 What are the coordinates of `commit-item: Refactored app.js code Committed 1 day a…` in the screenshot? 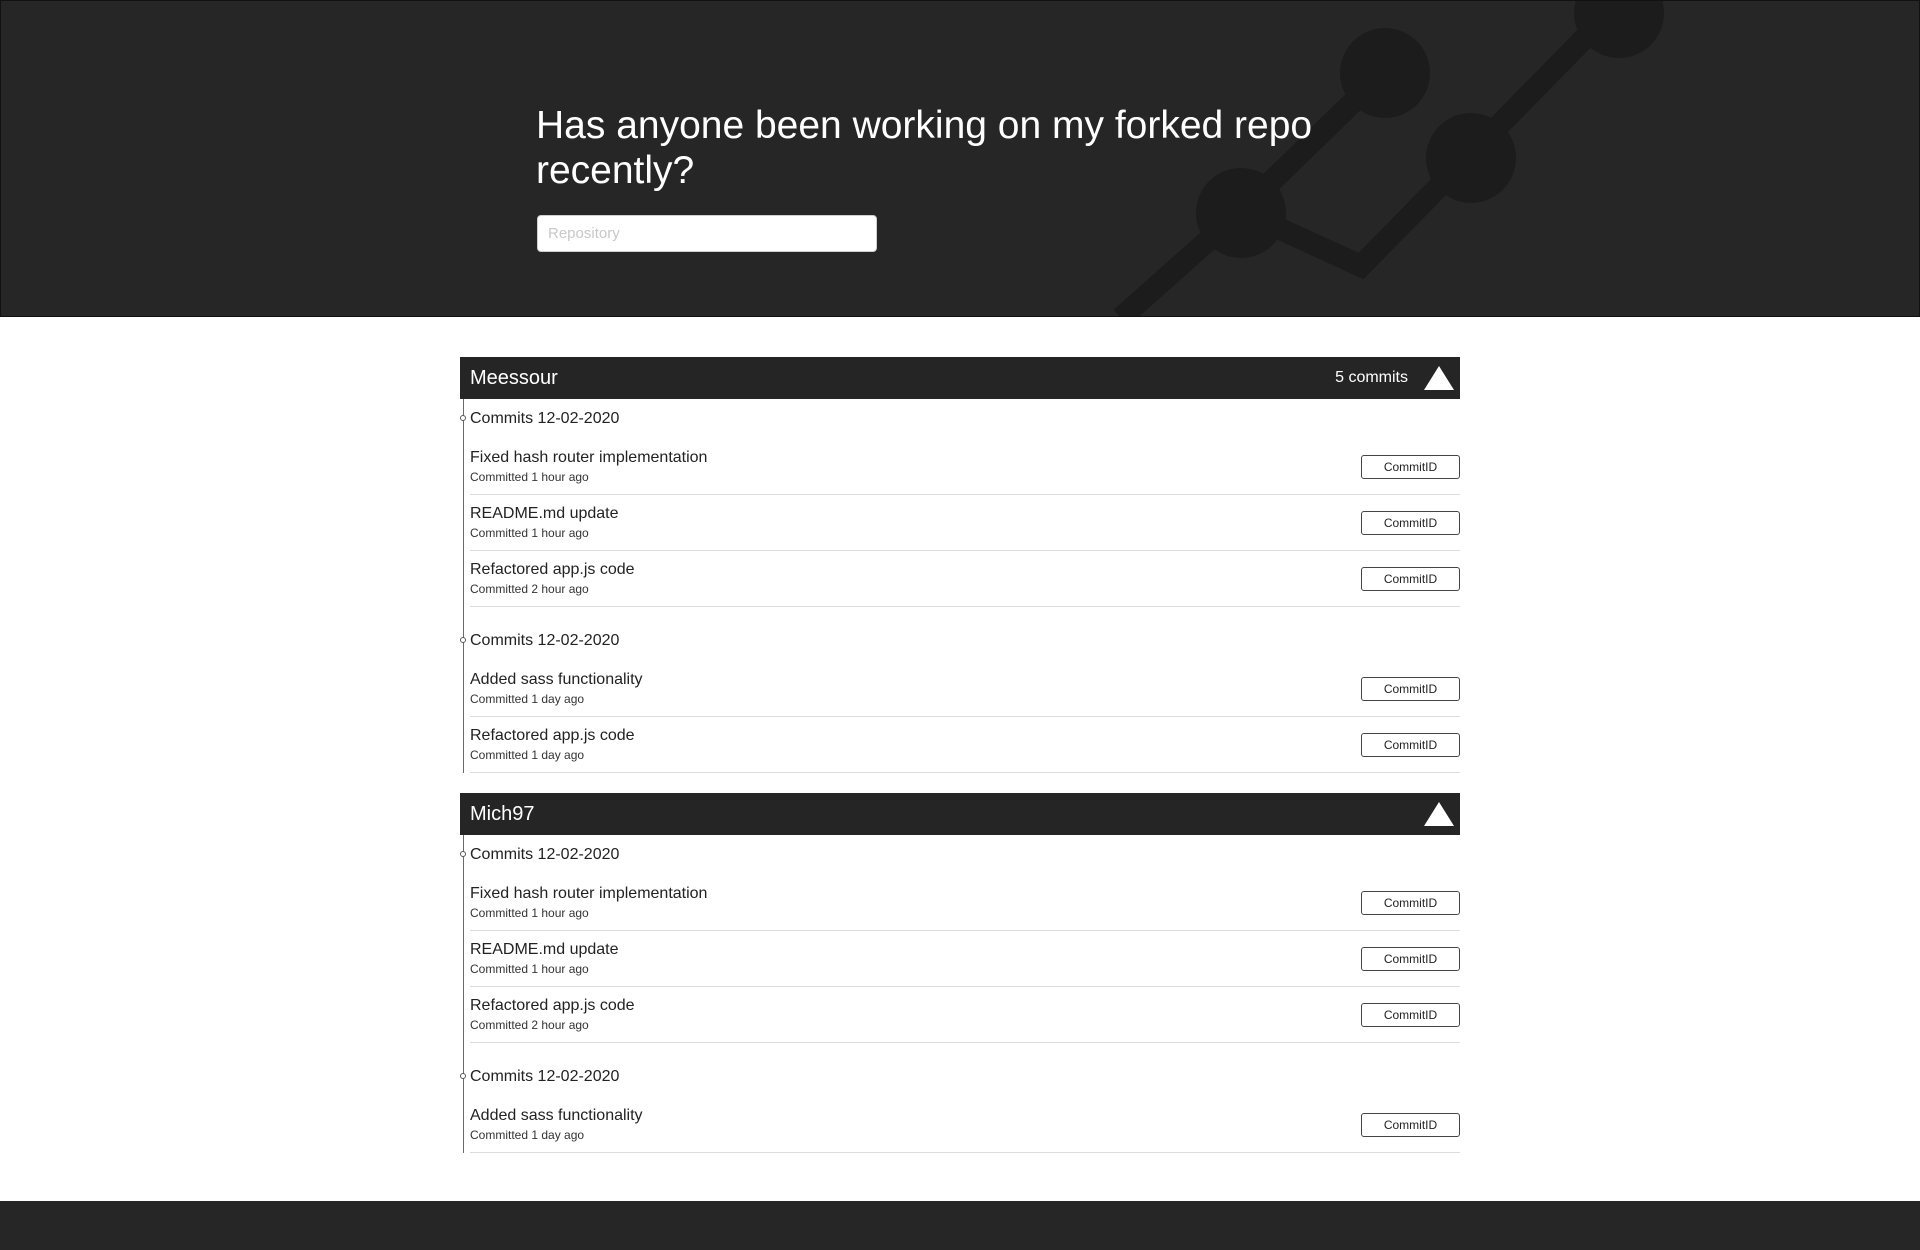 It's located at (965, 745).